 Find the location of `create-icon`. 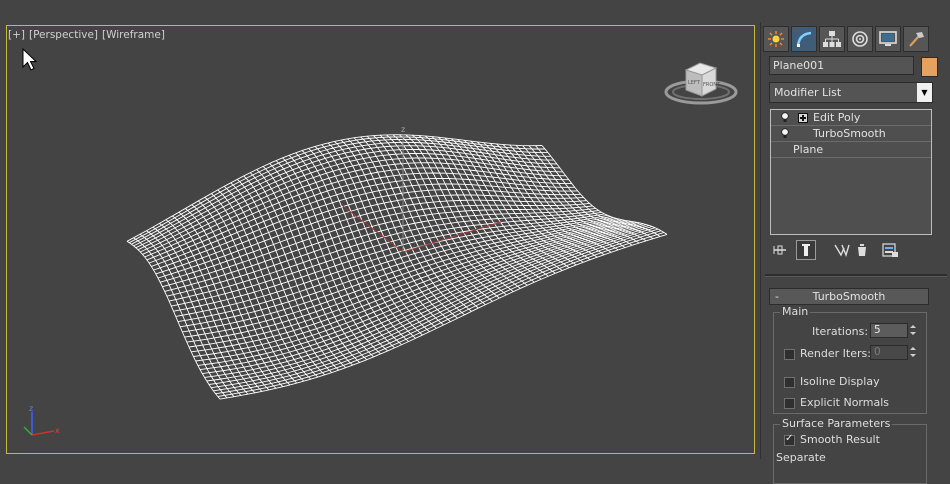

create-icon is located at coordinates (776, 39).